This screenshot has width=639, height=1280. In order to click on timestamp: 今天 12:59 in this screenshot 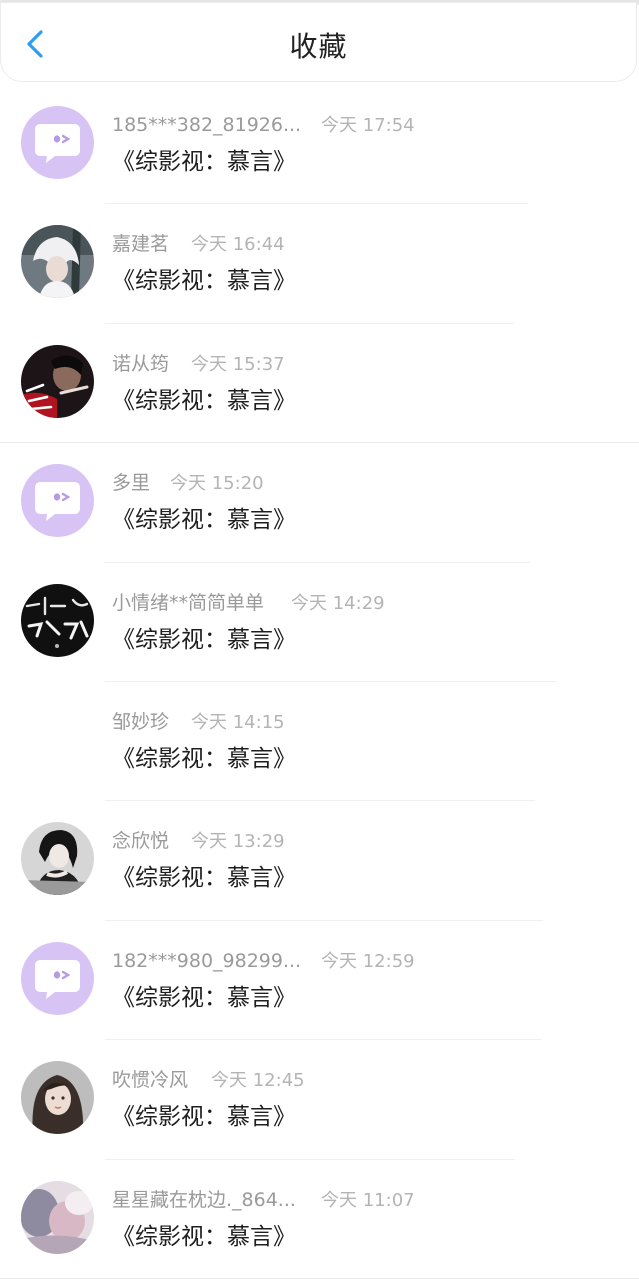, I will do `click(368, 961)`.